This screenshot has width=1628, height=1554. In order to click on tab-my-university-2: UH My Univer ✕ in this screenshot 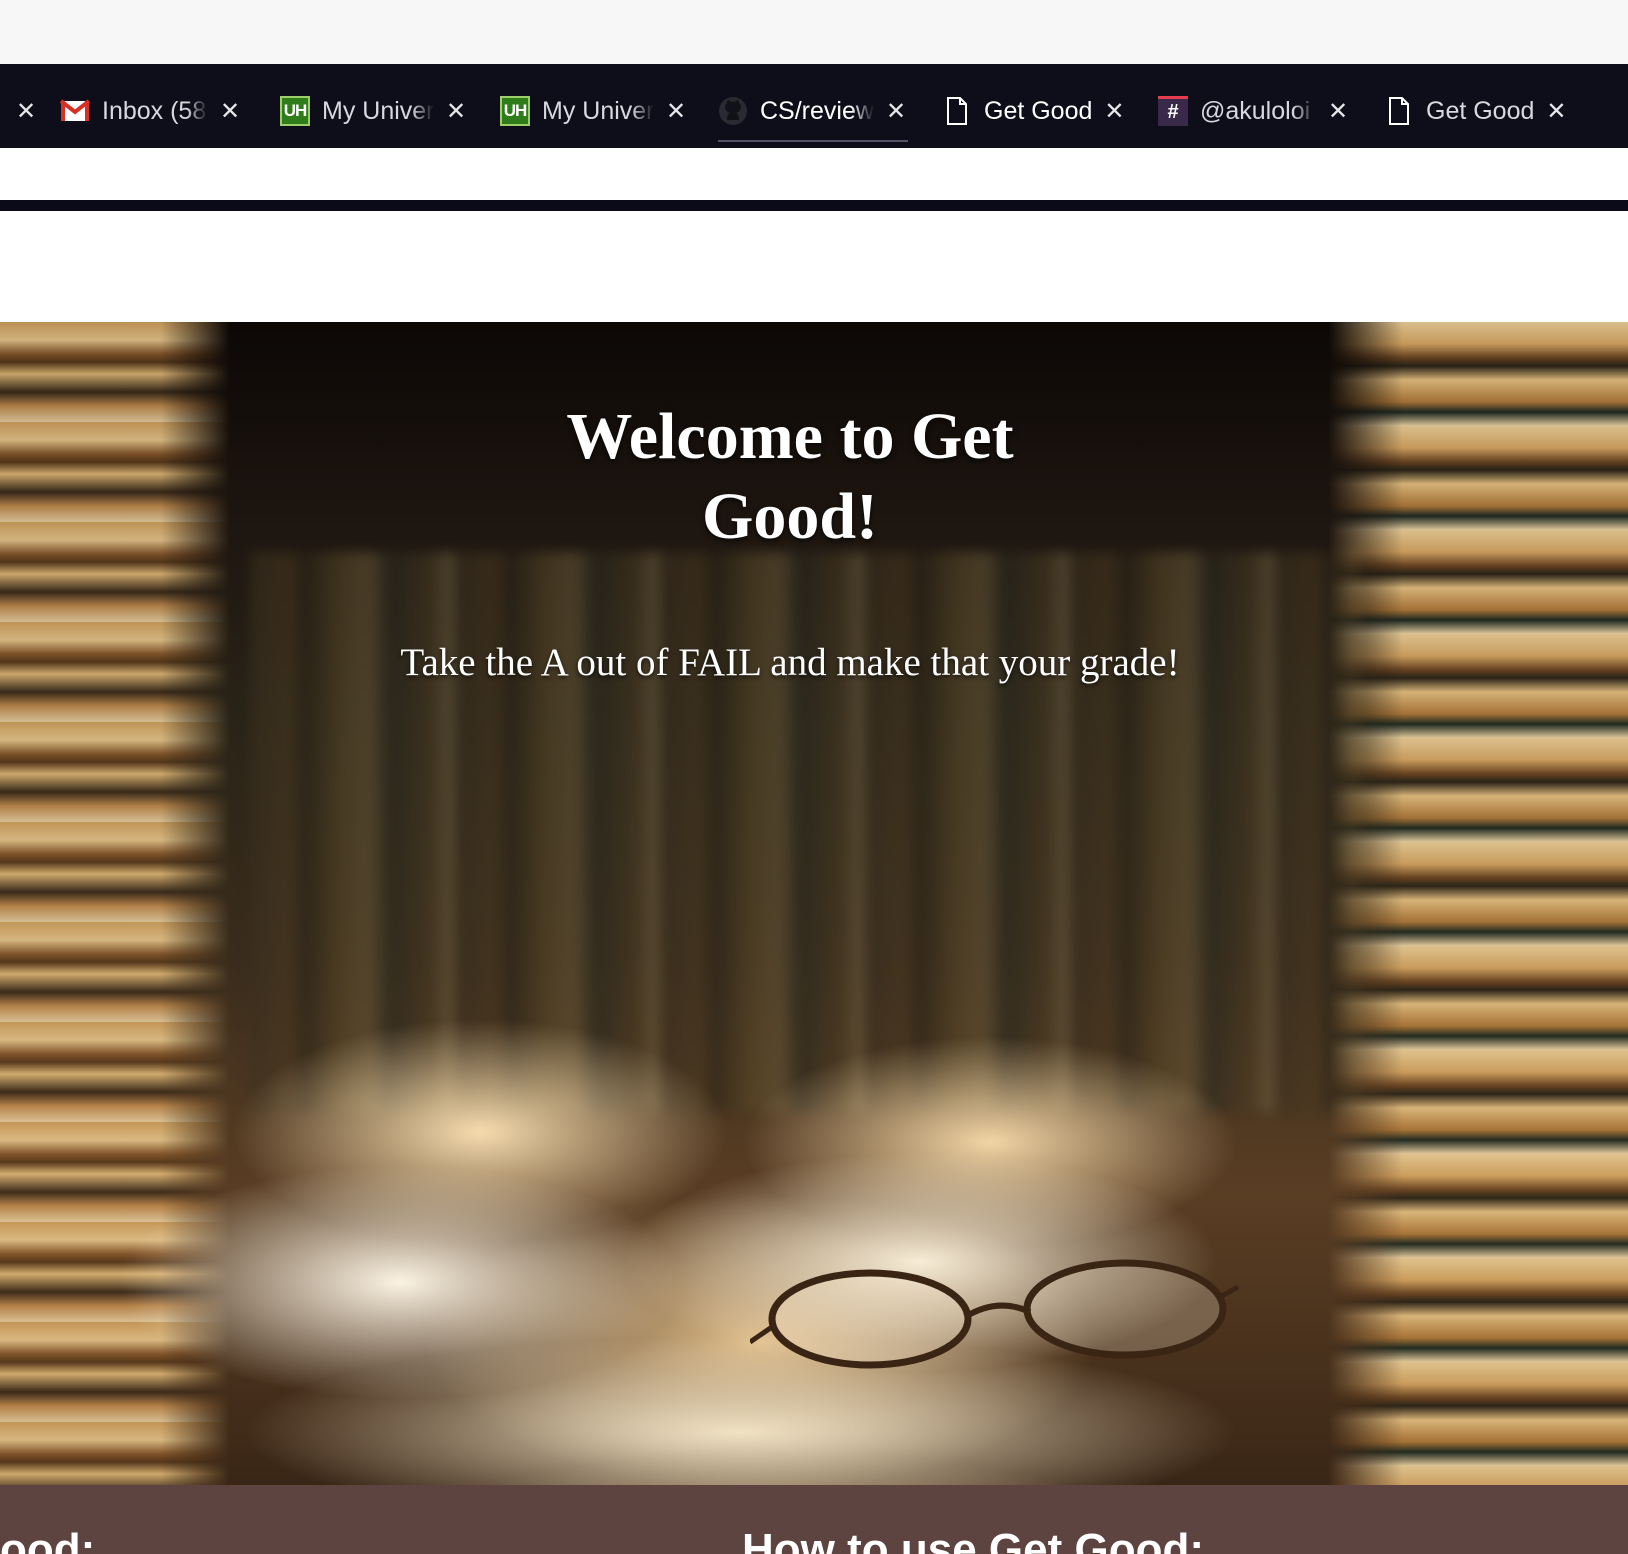, I will do `click(593, 111)`.